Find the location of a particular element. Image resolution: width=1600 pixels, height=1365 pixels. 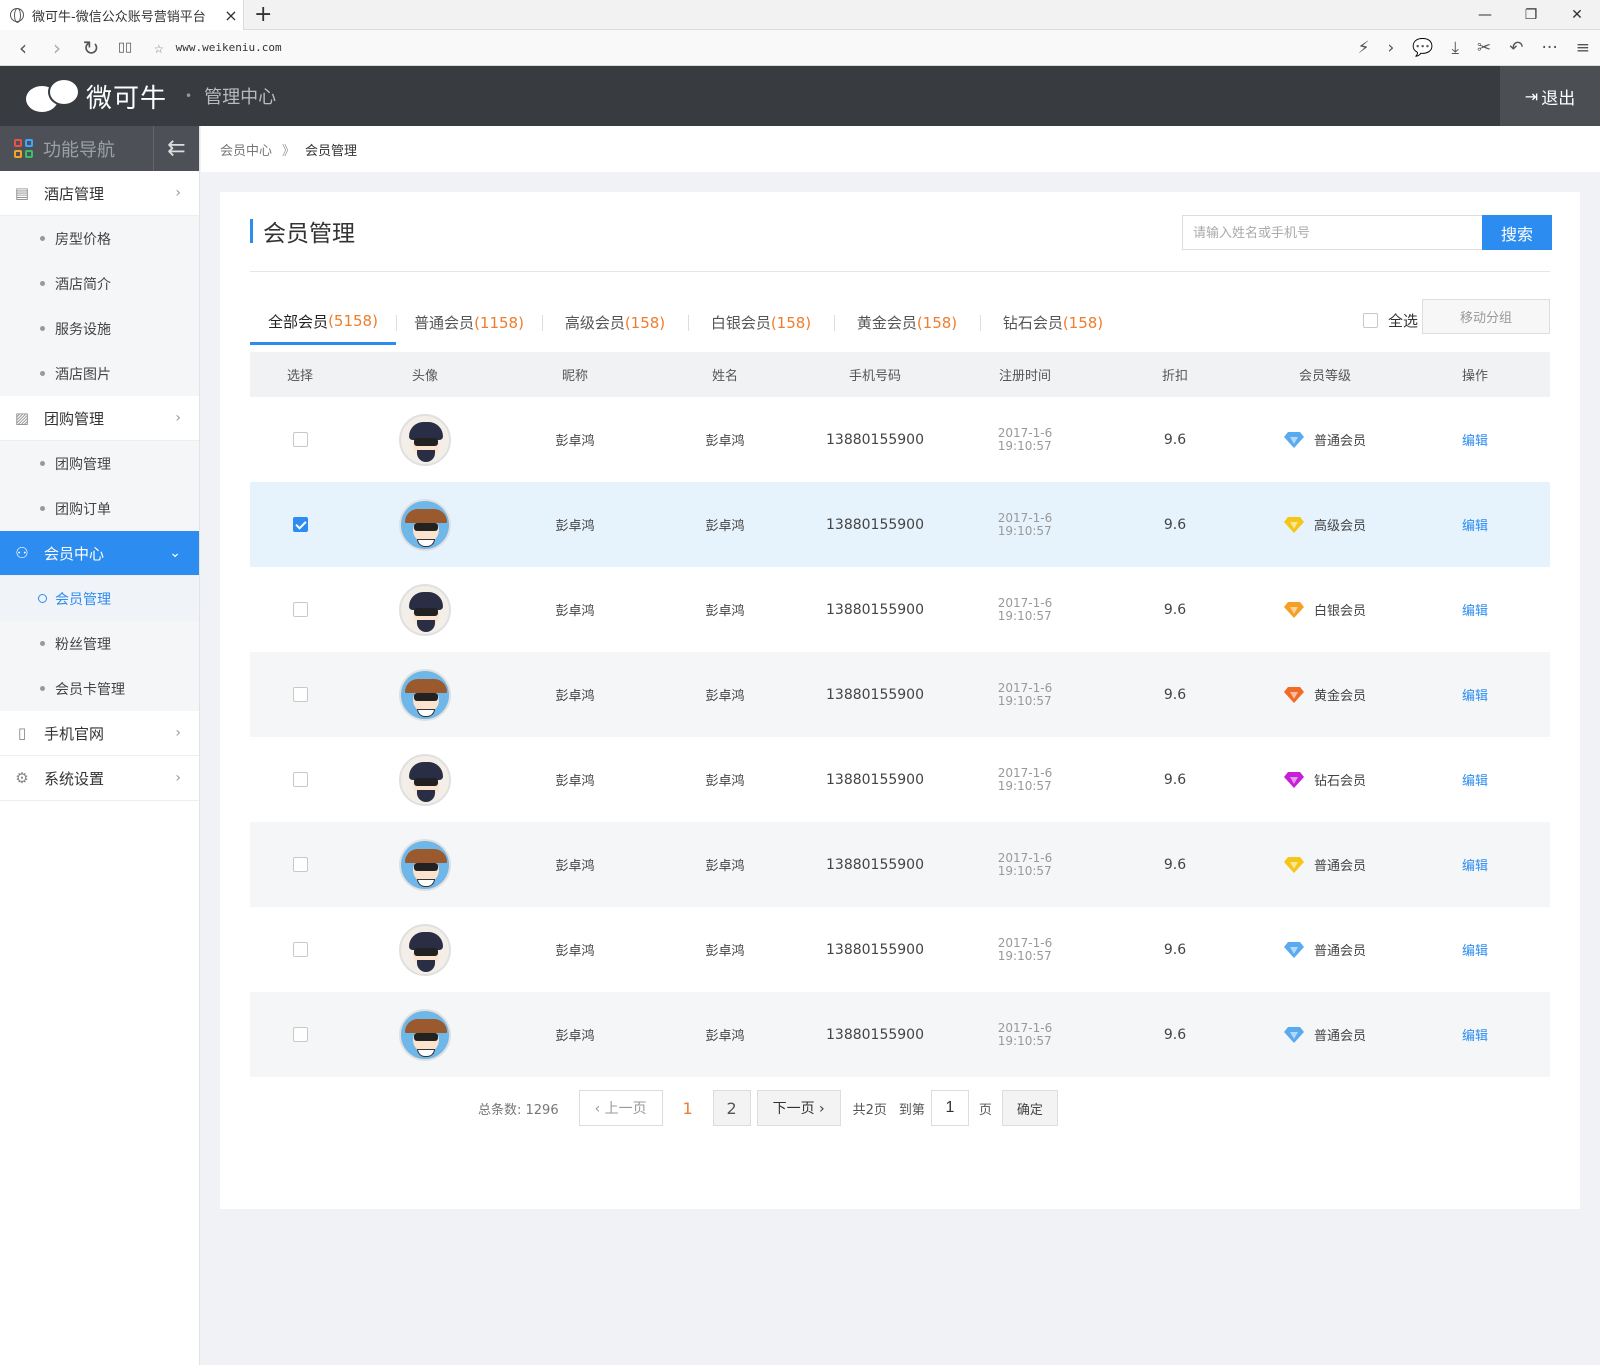

collapse-sidebar-icon: ⇇ is located at coordinates (176, 148).